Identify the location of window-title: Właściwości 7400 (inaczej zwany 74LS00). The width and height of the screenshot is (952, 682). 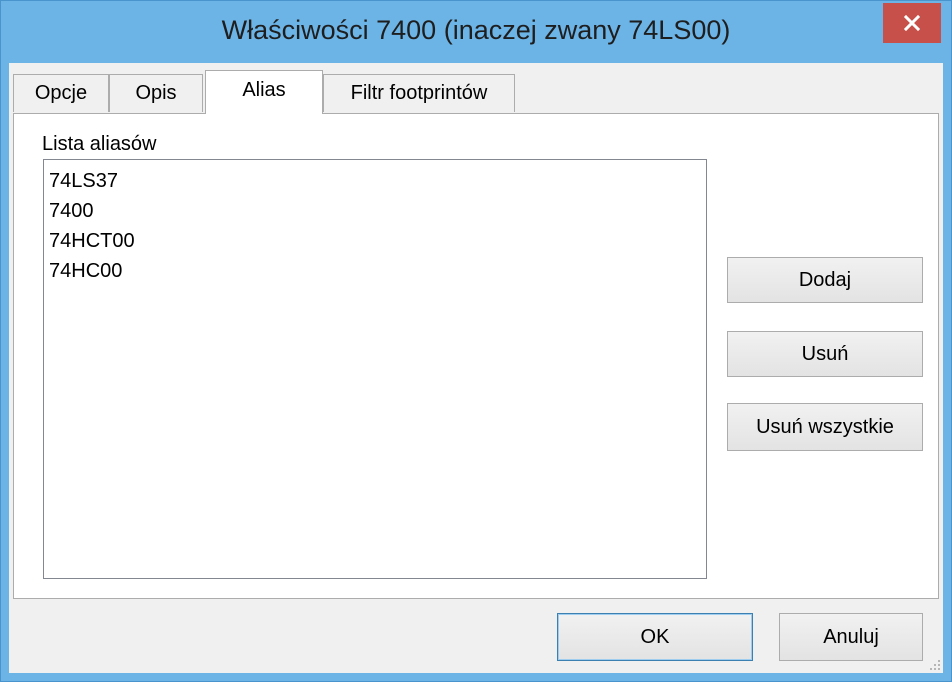
(476, 30).